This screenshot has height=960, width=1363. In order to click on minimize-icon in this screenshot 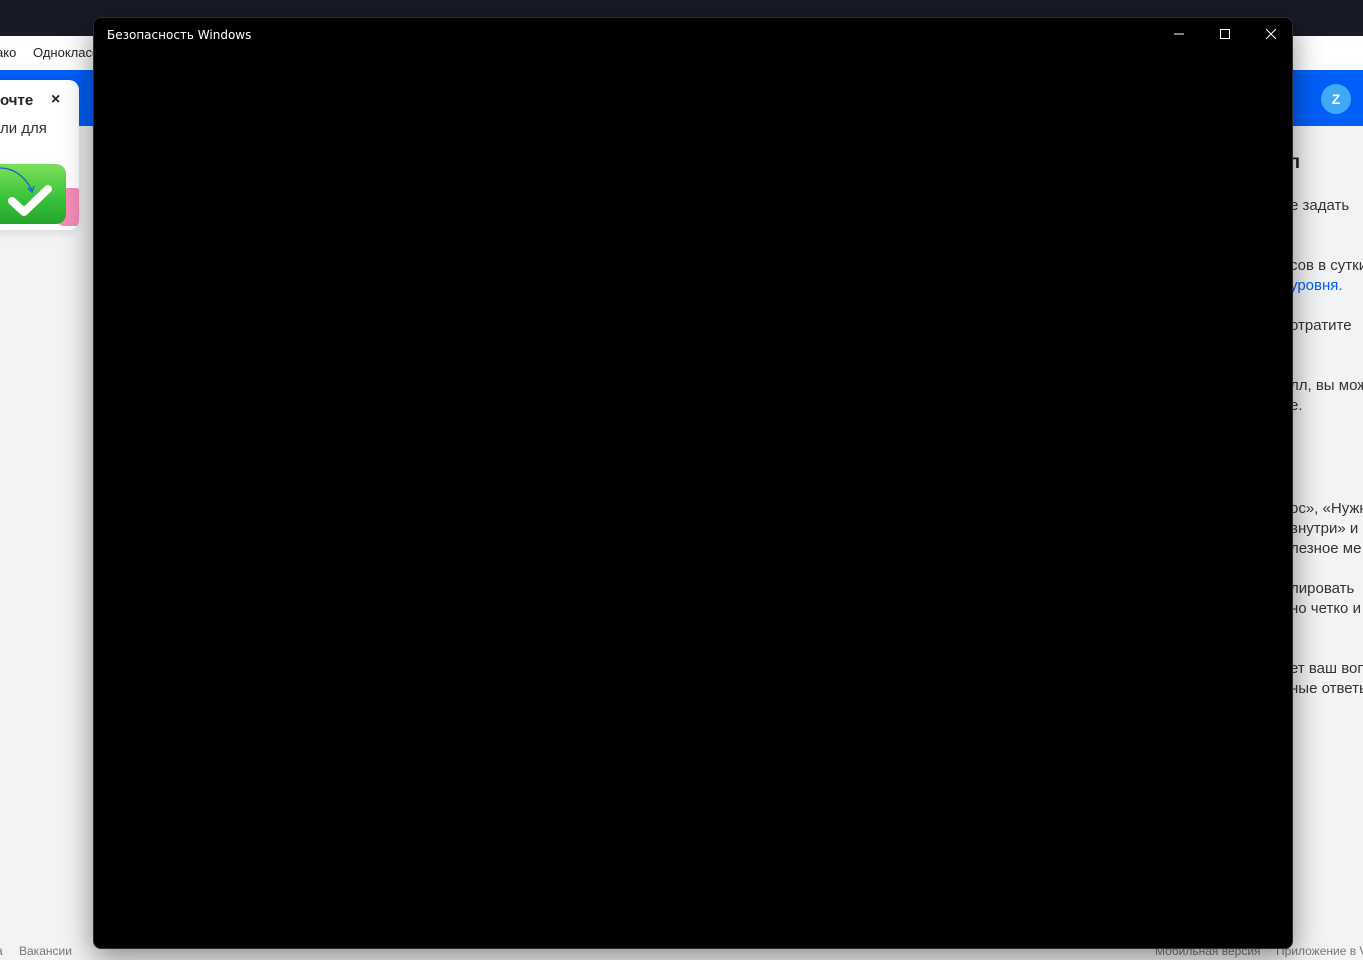, I will do `click(1179, 34)`.